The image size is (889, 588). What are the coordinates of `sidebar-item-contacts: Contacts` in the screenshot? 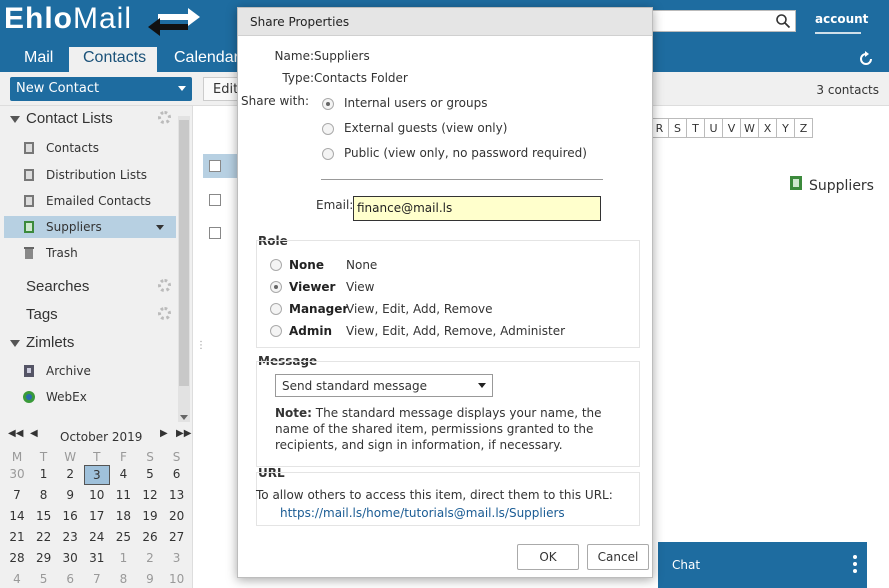 It's located at (90, 148).